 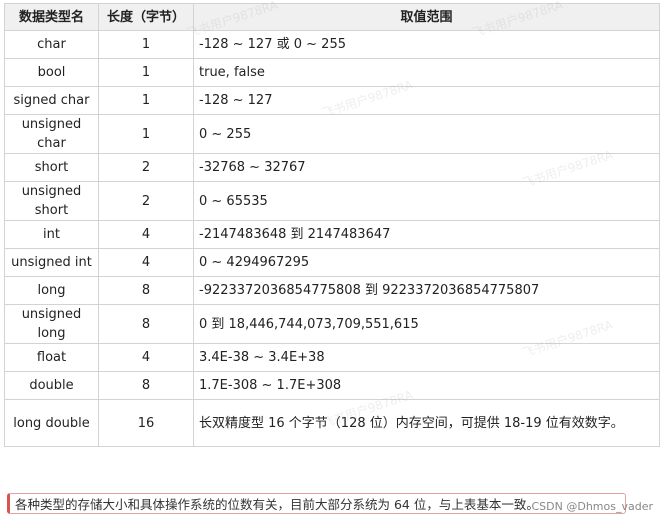 I want to click on table-row: unsigned char 1 0 ~ 255, so click(x=332, y=134).